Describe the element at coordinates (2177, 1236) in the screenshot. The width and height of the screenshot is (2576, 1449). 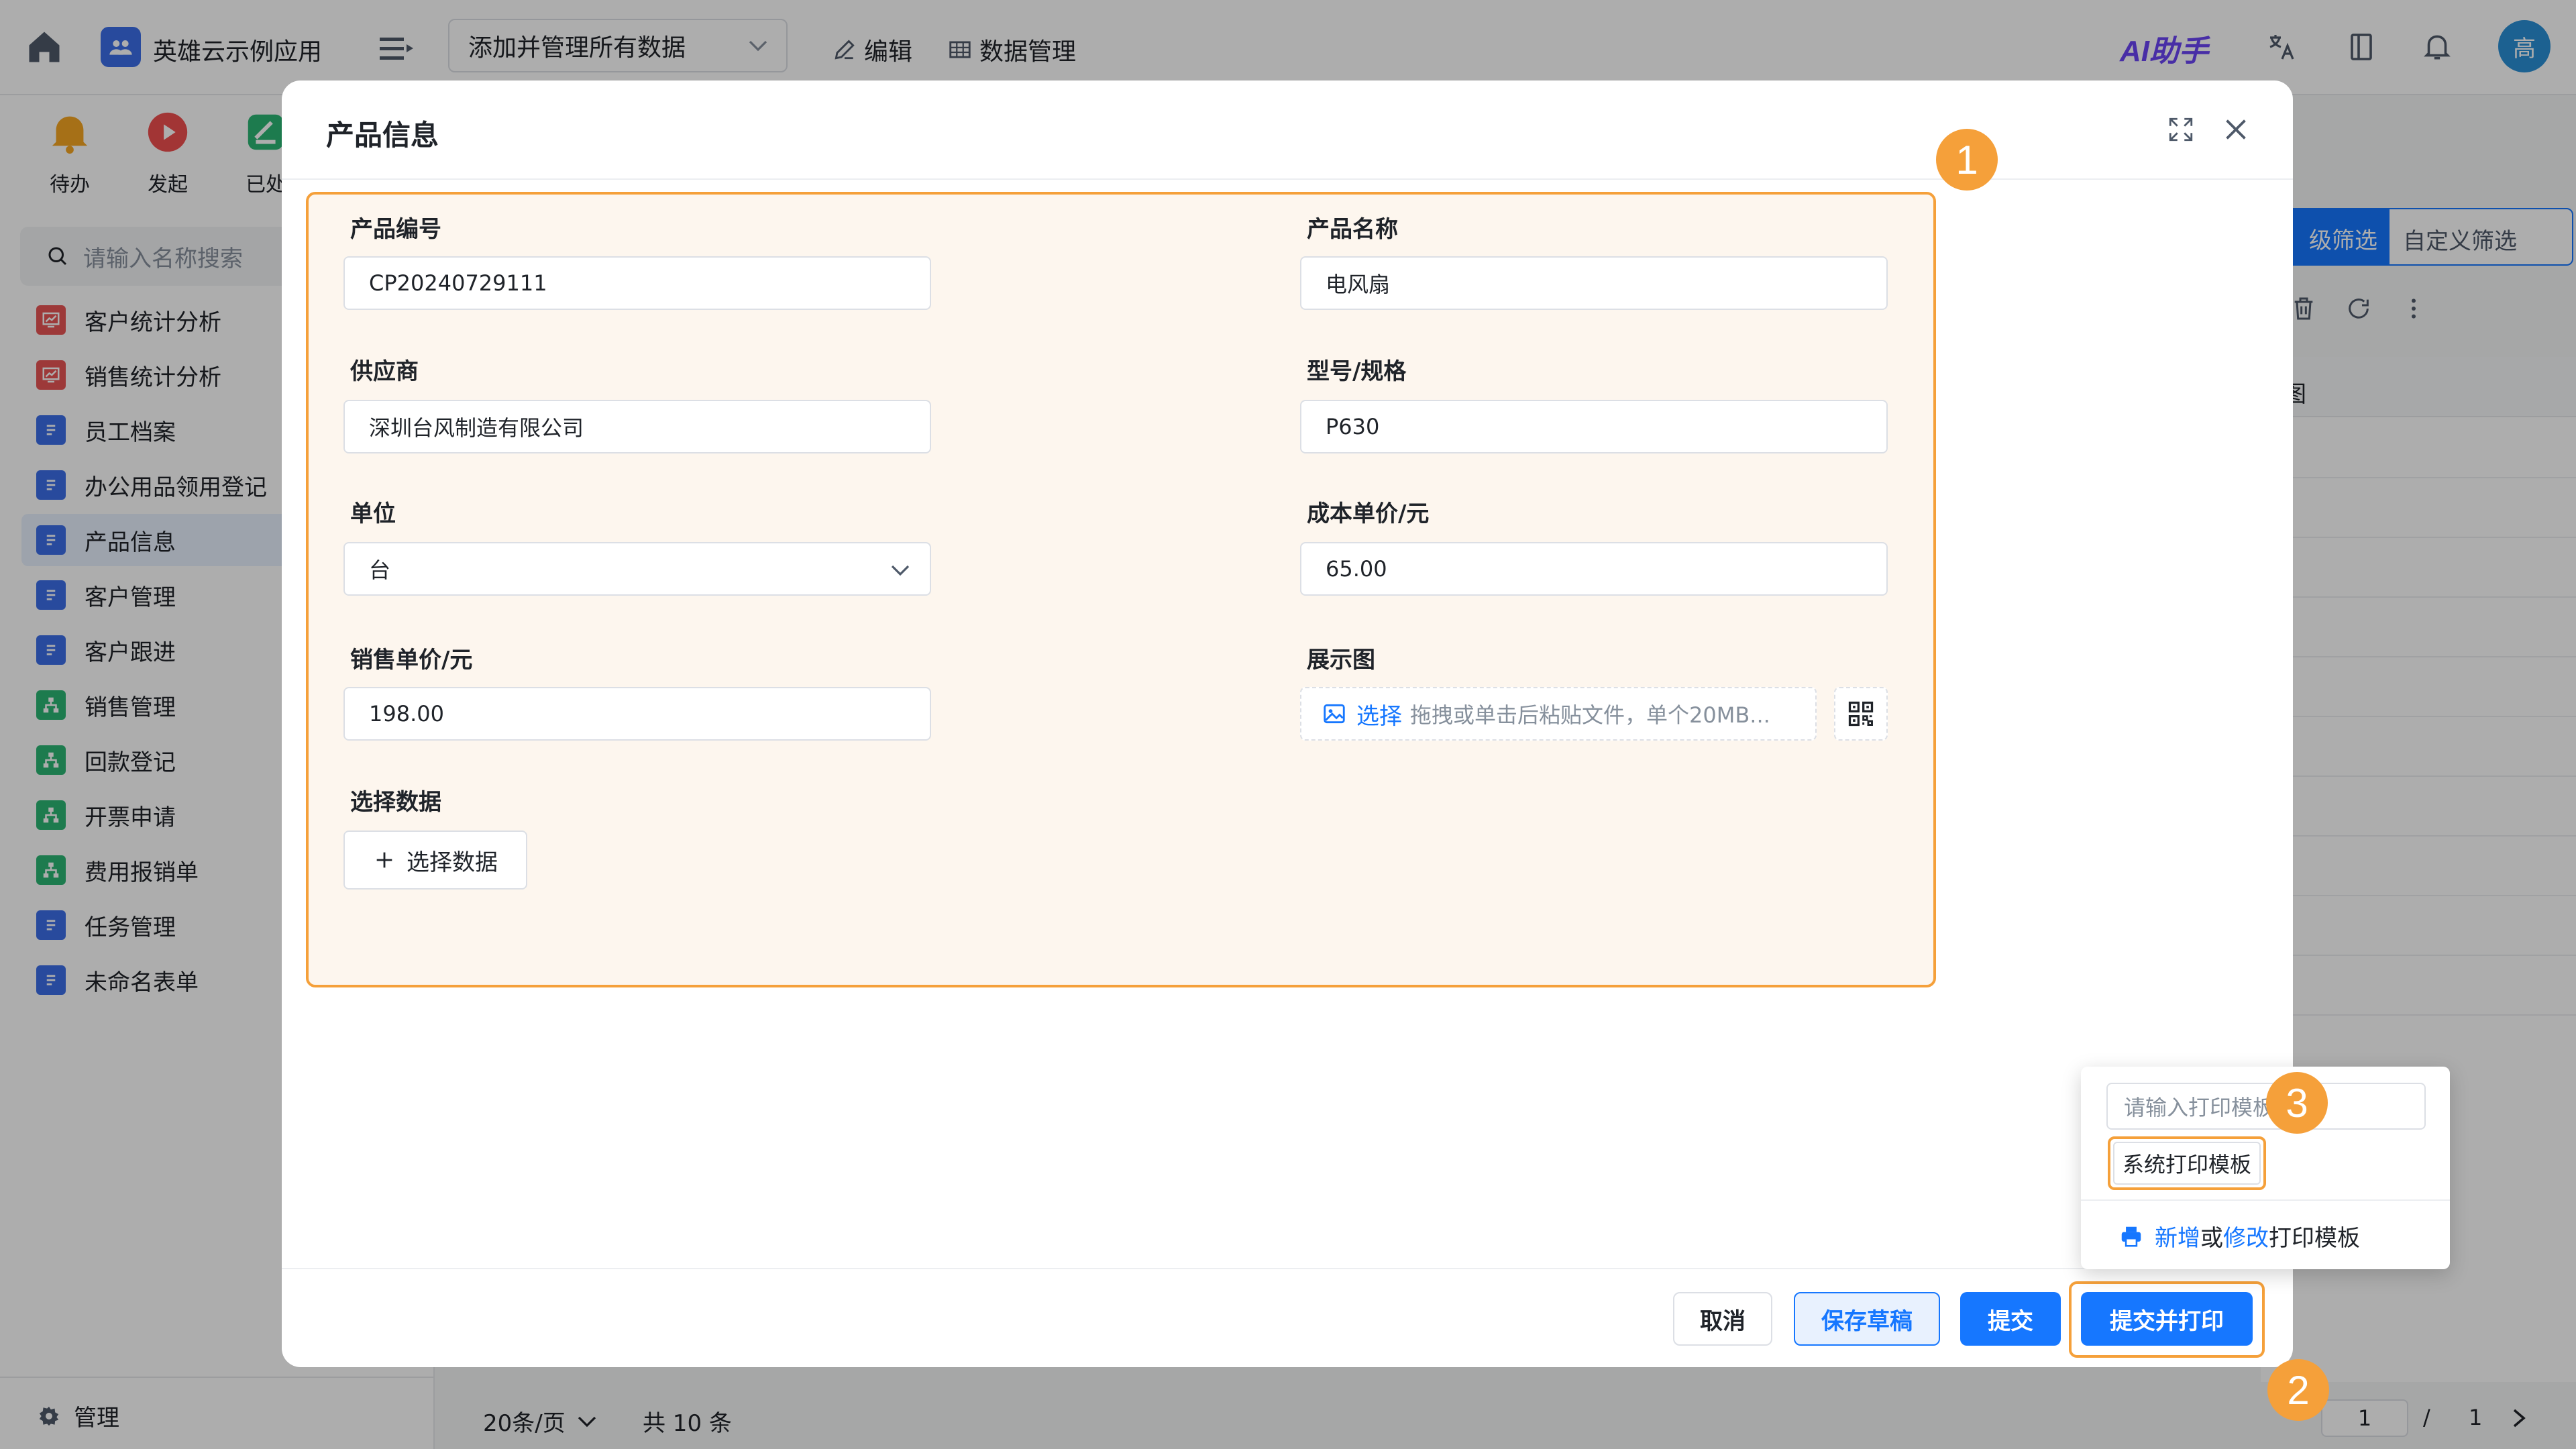
I see `new-template-link: 新增` at that location.